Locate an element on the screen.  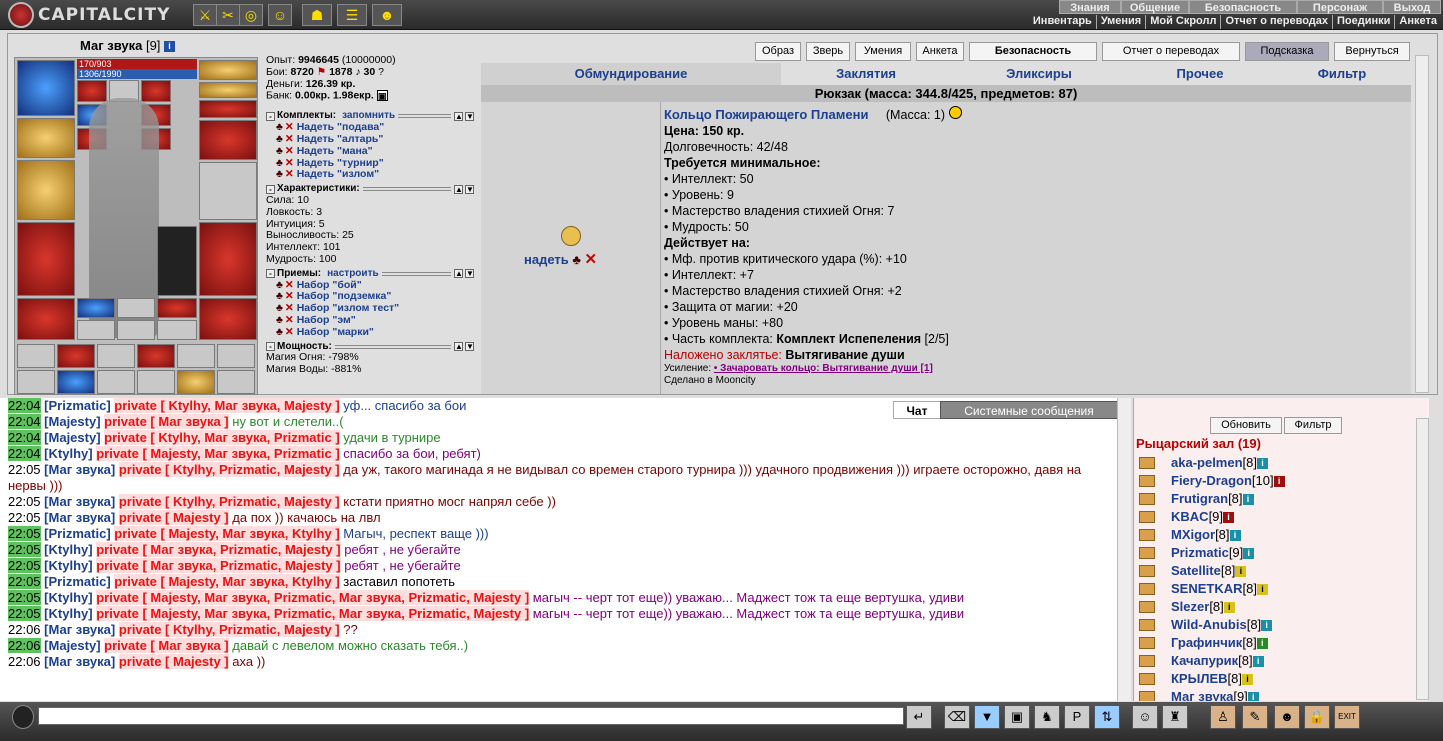
avatar-head-icon is located at coordinates (23, 717).